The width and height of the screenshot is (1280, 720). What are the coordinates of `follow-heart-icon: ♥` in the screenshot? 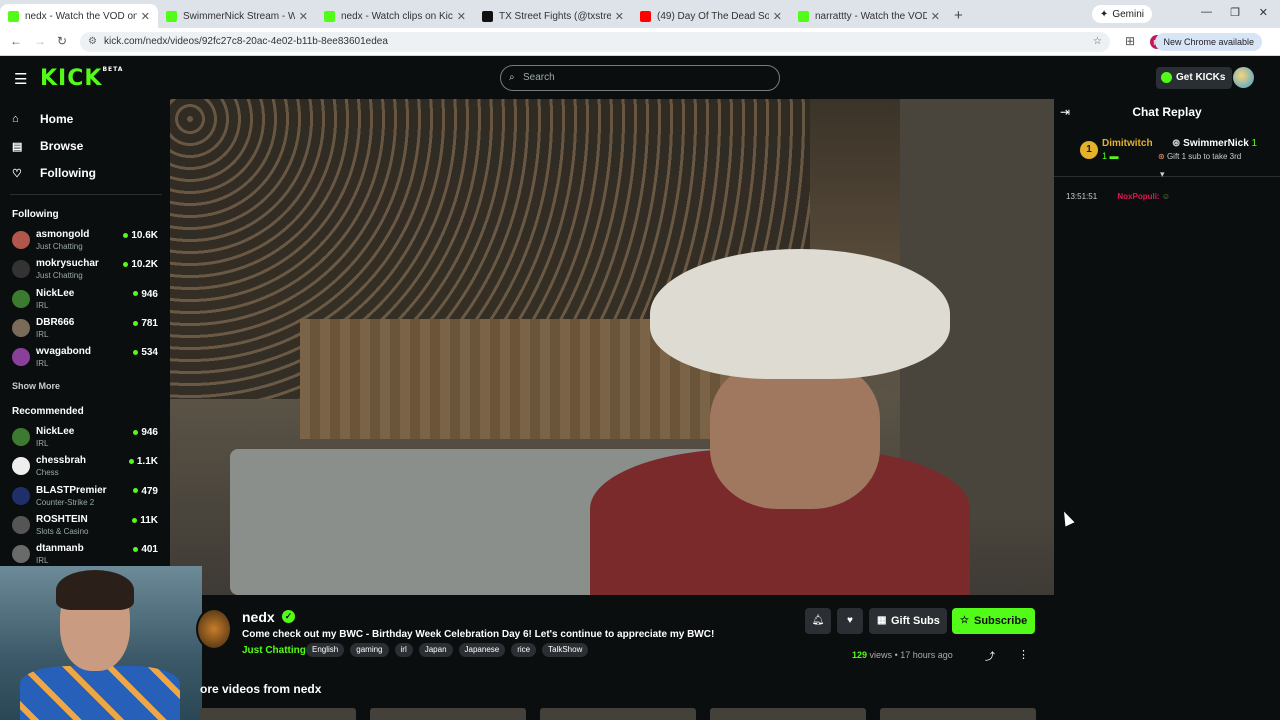 It's located at (850, 621).